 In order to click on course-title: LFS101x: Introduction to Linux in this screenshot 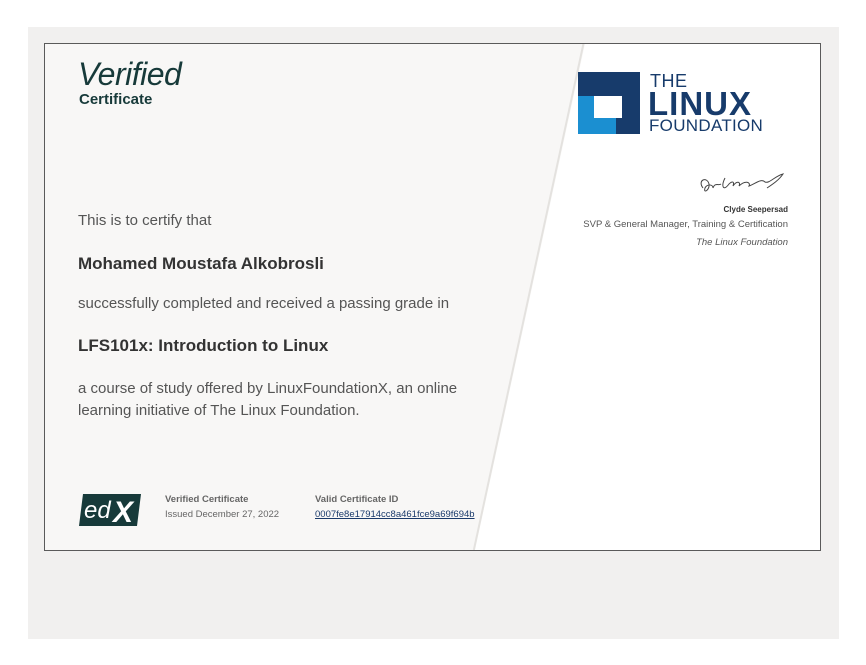, I will do `click(203, 345)`.